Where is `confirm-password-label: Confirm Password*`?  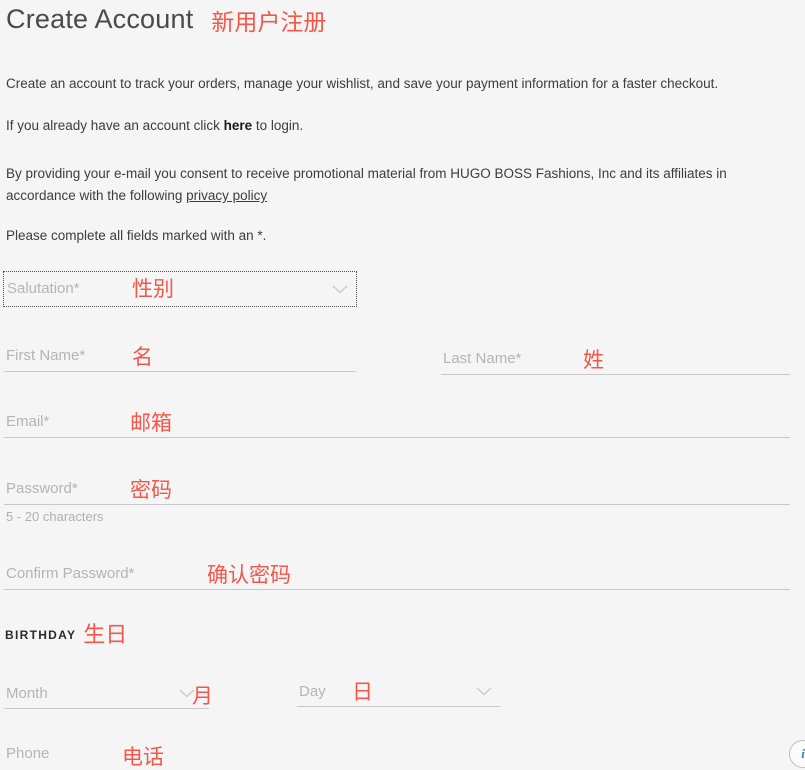 confirm-password-label: Confirm Password* is located at coordinates (70, 573).